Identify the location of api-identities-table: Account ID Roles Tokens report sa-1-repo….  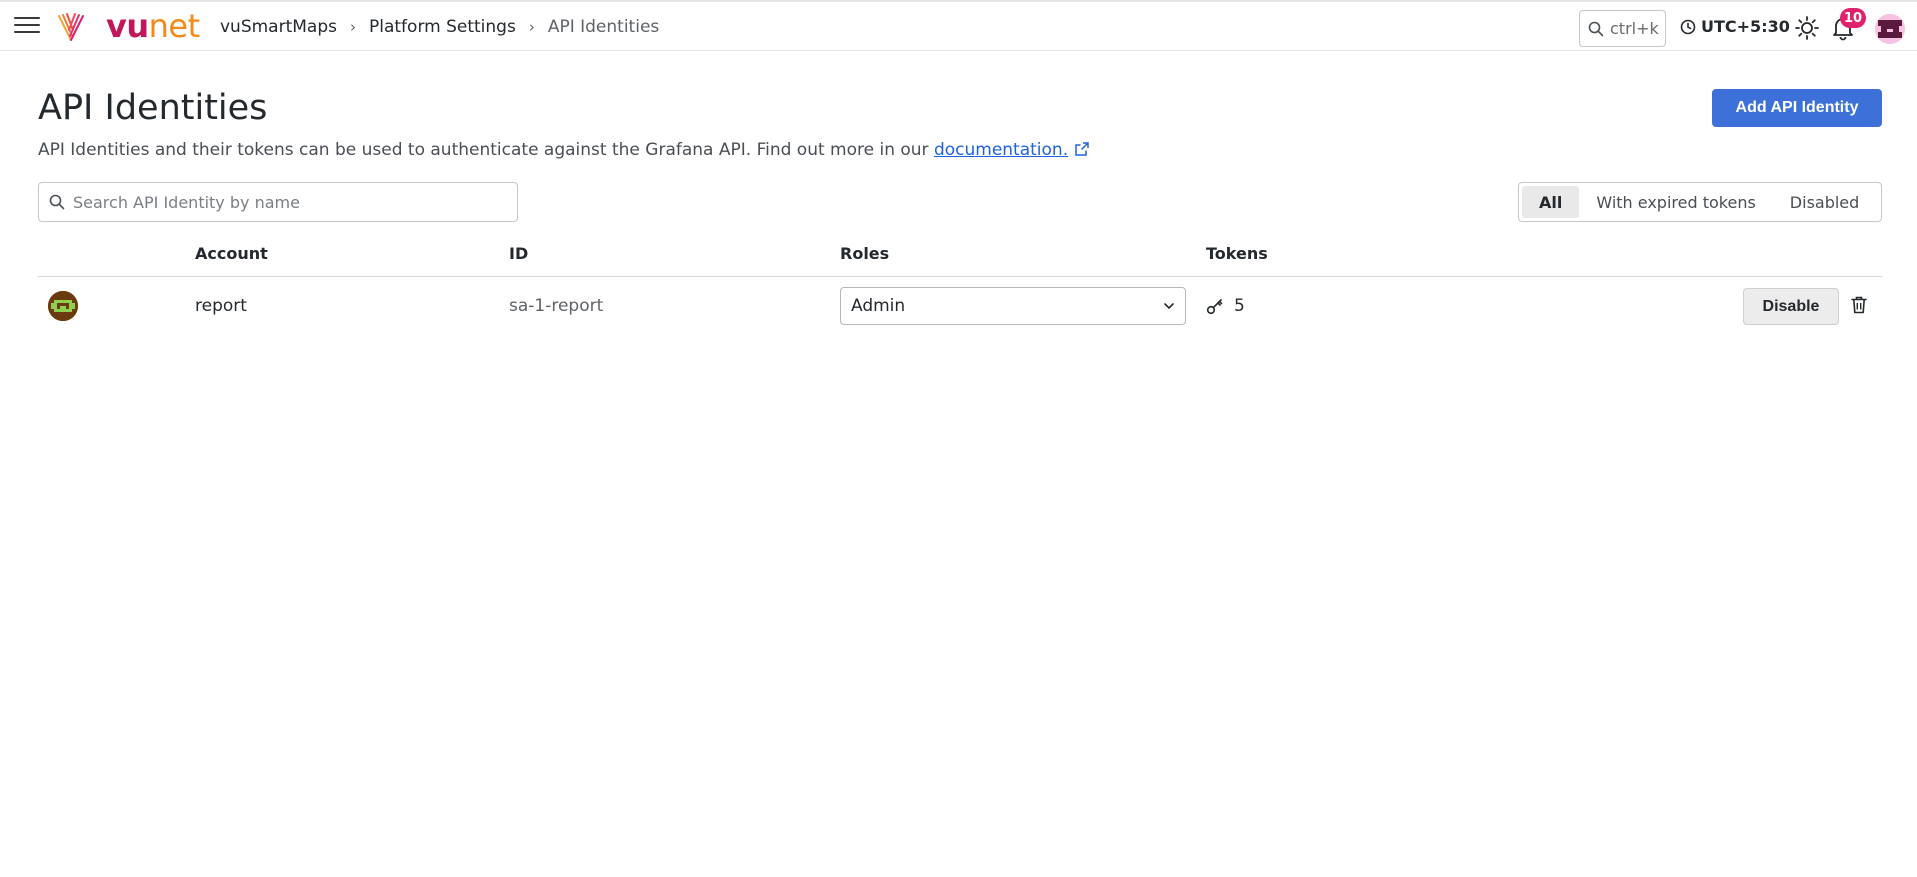
(960, 285).